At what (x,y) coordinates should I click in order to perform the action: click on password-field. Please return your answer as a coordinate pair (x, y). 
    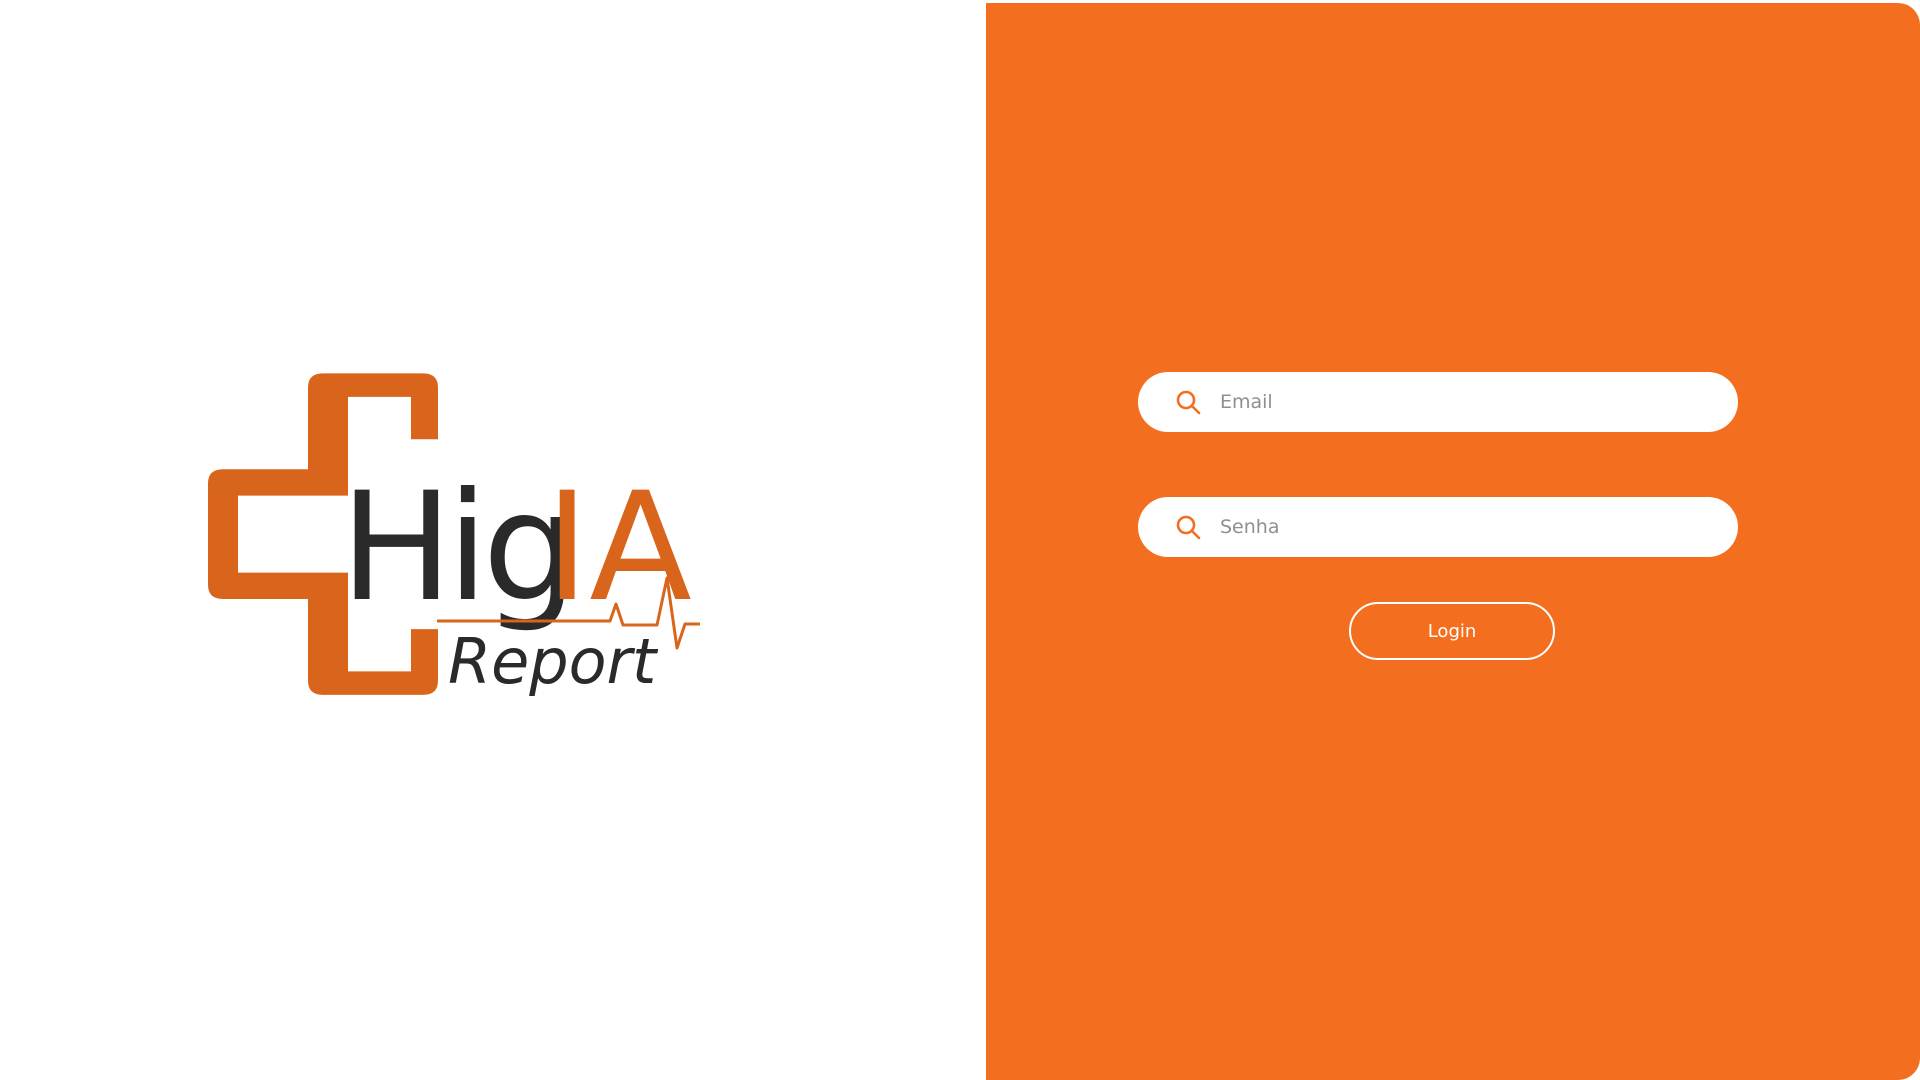
    Looking at the image, I should click on (1438, 527).